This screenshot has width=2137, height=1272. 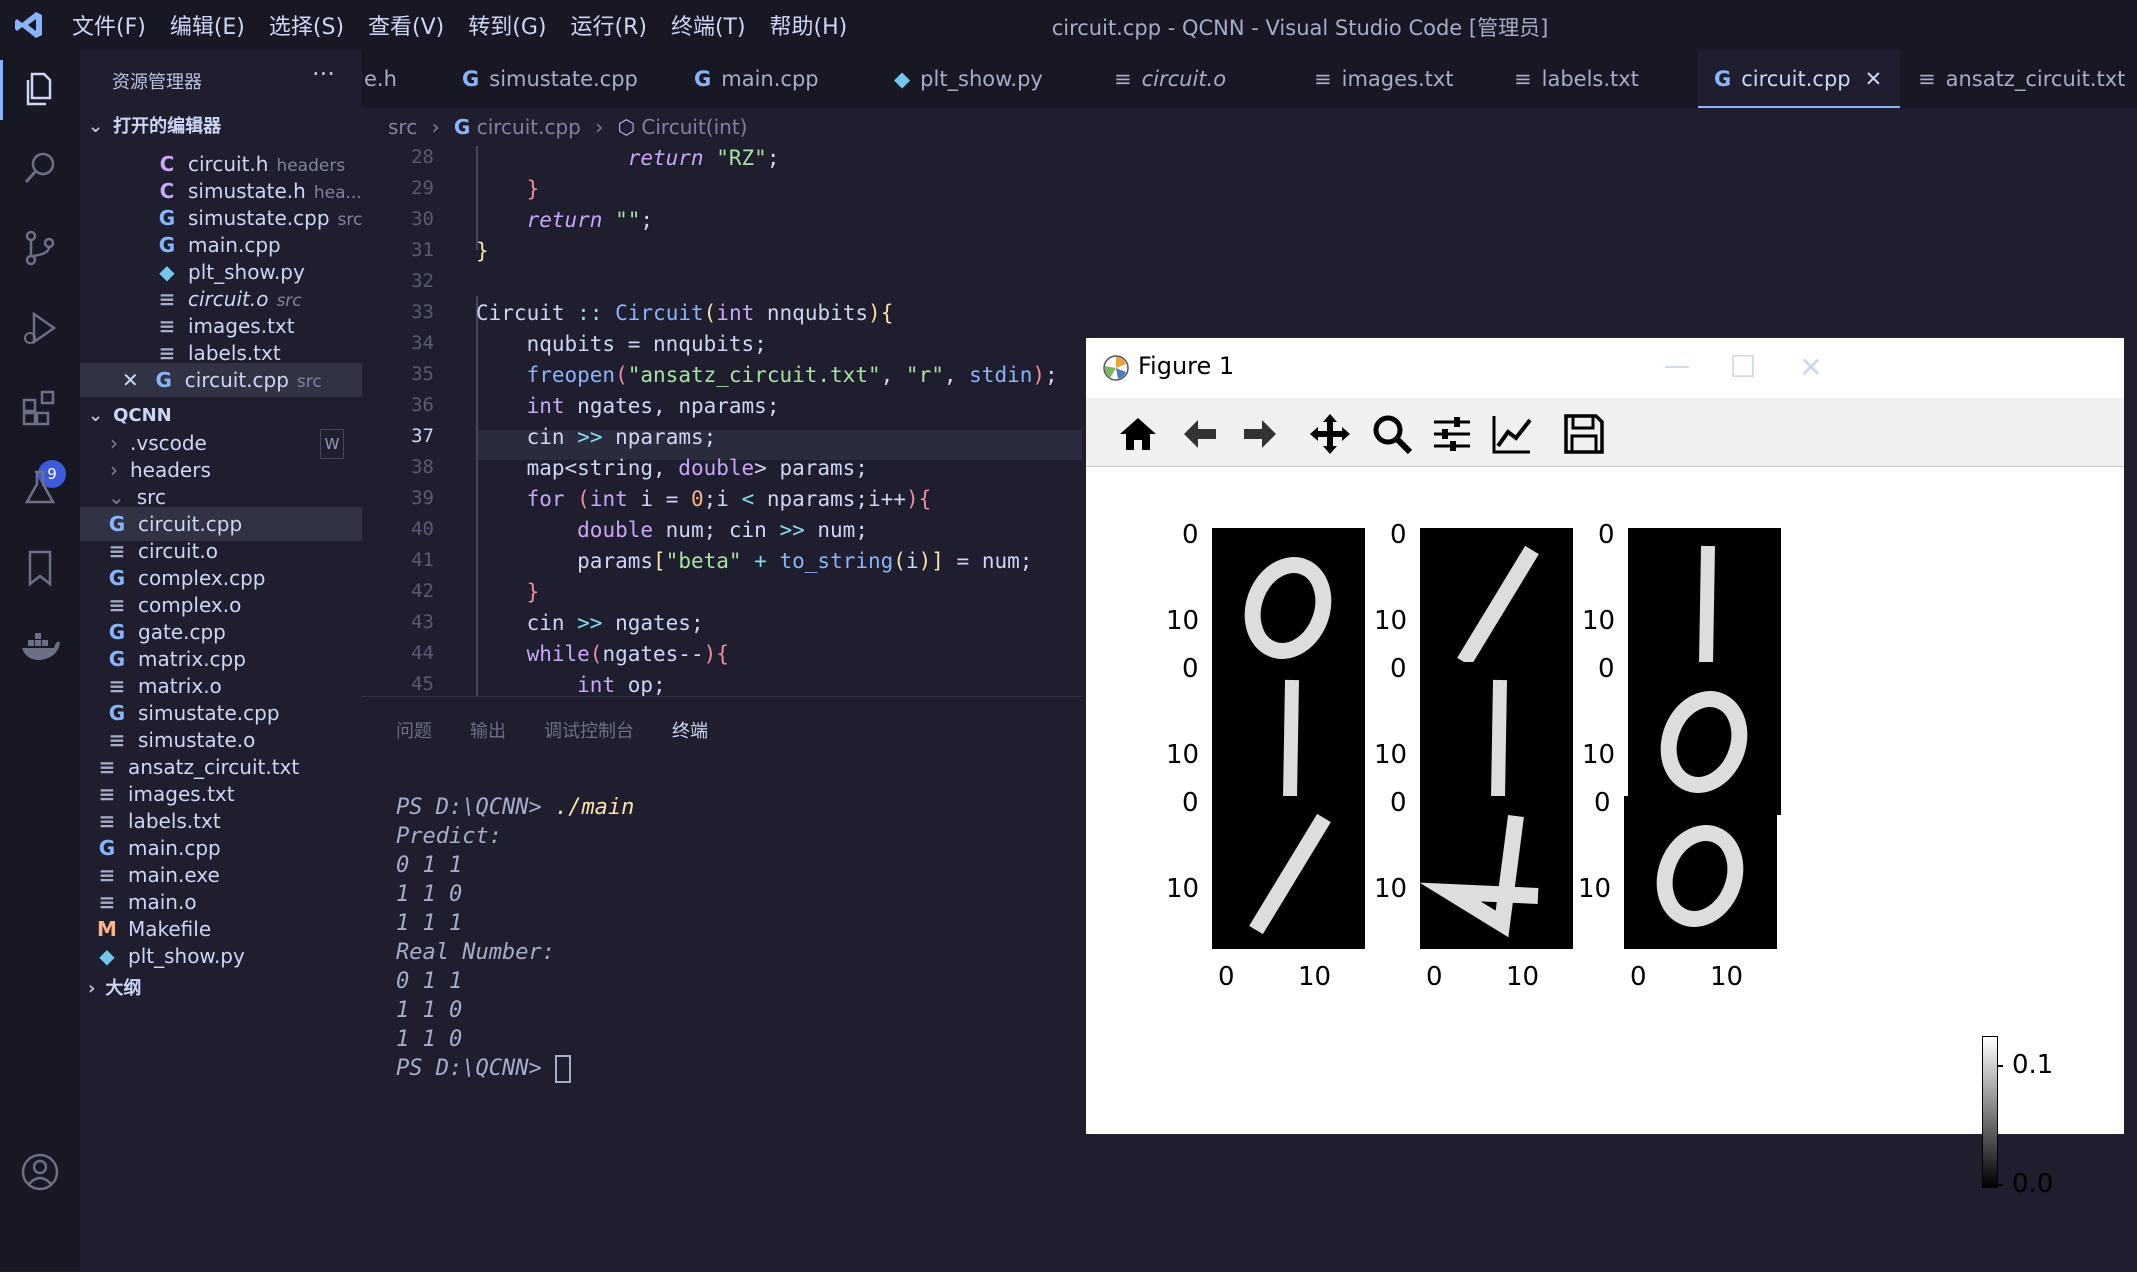 I want to click on vscode-logo-icon, so click(x=29, y=25).